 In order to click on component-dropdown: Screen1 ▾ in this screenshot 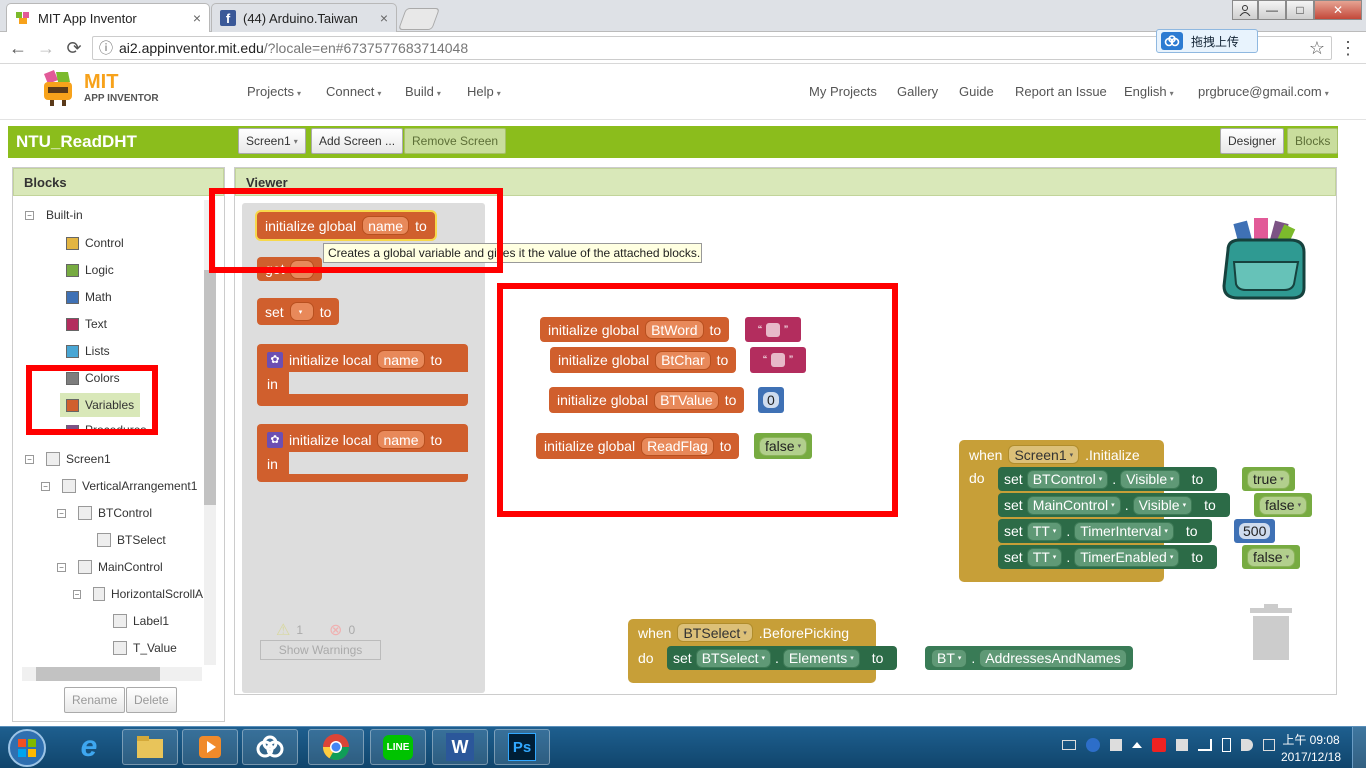, I will do `click(1044, 454)`.